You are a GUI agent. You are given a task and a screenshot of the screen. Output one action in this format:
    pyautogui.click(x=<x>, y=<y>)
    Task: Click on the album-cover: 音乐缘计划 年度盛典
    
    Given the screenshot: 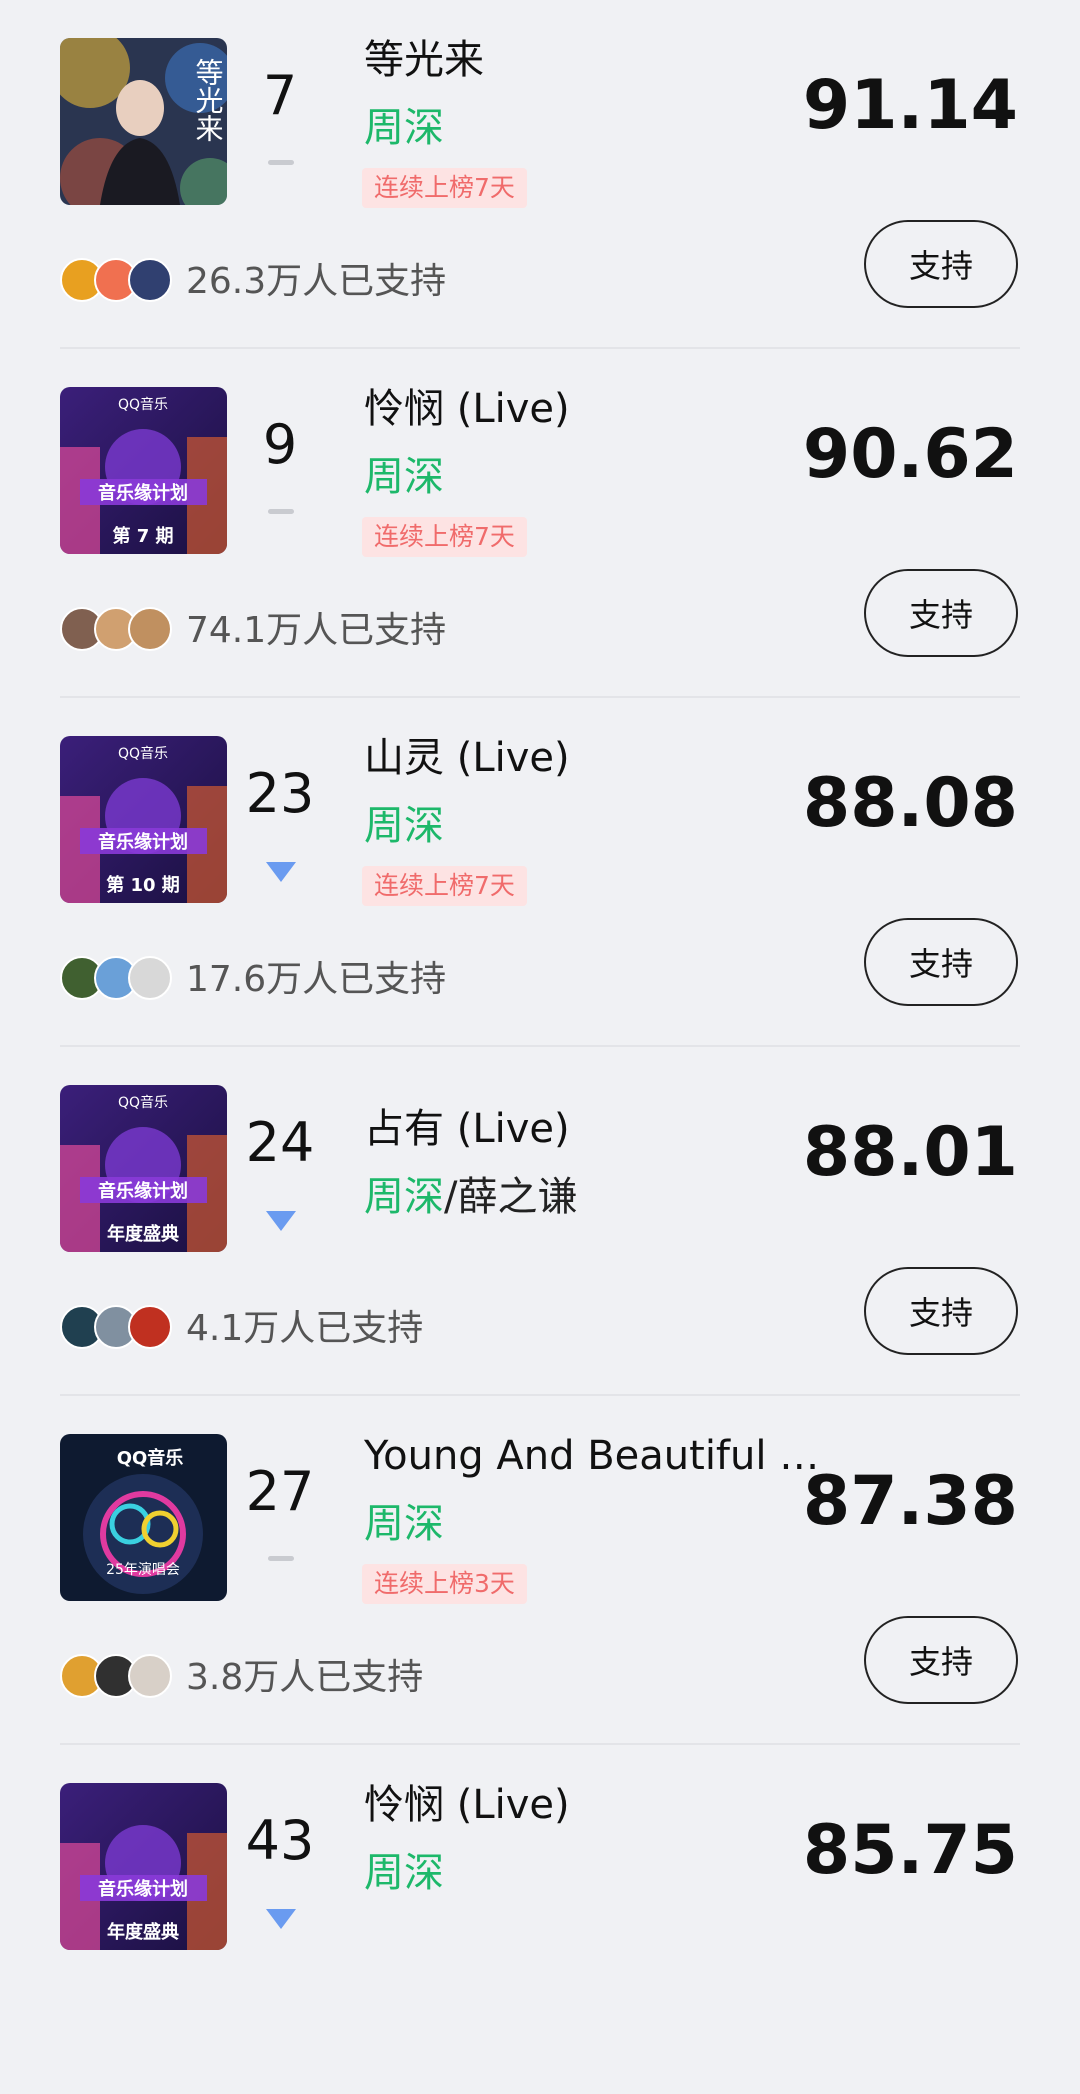 What is the action you would take?
    pyautogui.click(x=143, y=1866)
    